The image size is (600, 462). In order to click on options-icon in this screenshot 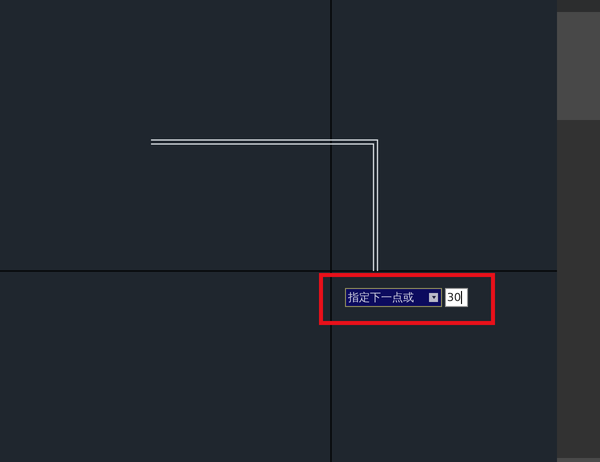, I will do `click(433, 297)`.